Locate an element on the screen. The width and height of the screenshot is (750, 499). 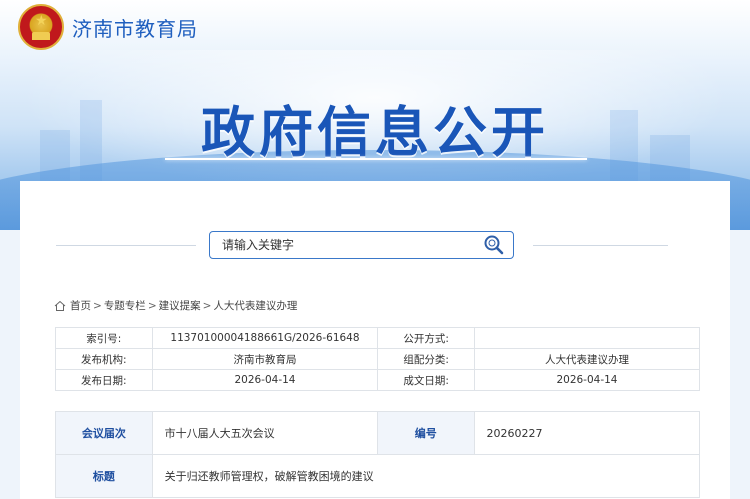
disclosure-method-label: 公开方式: is located at coordinates (426, 338).